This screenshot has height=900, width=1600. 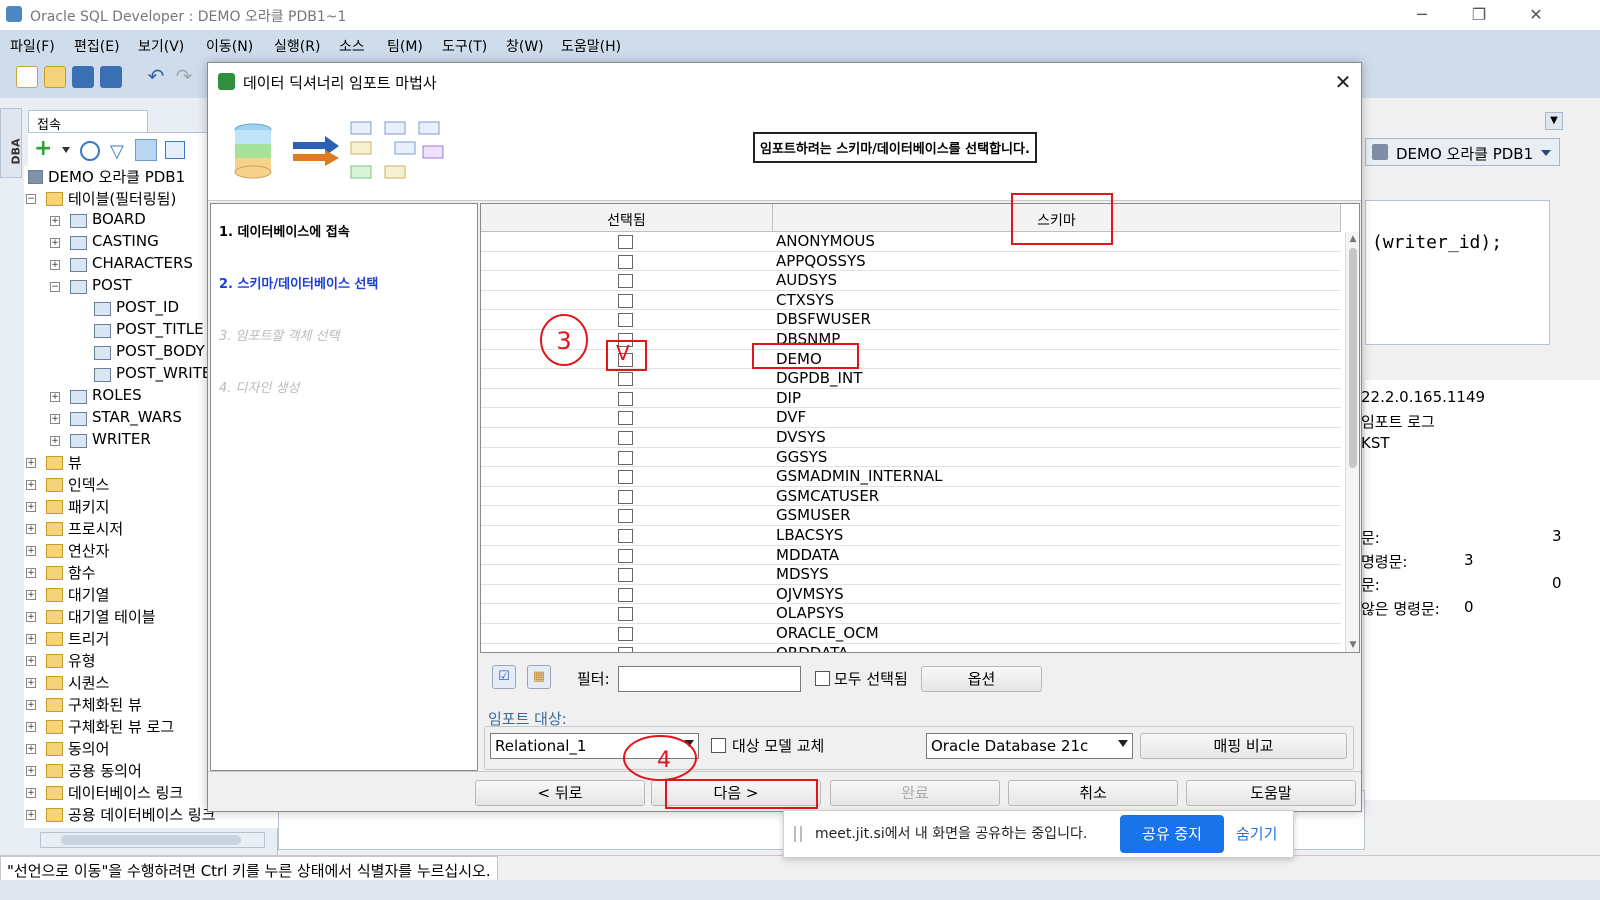 I want to click on schema-row: DIP, so click(x=911, y=399).